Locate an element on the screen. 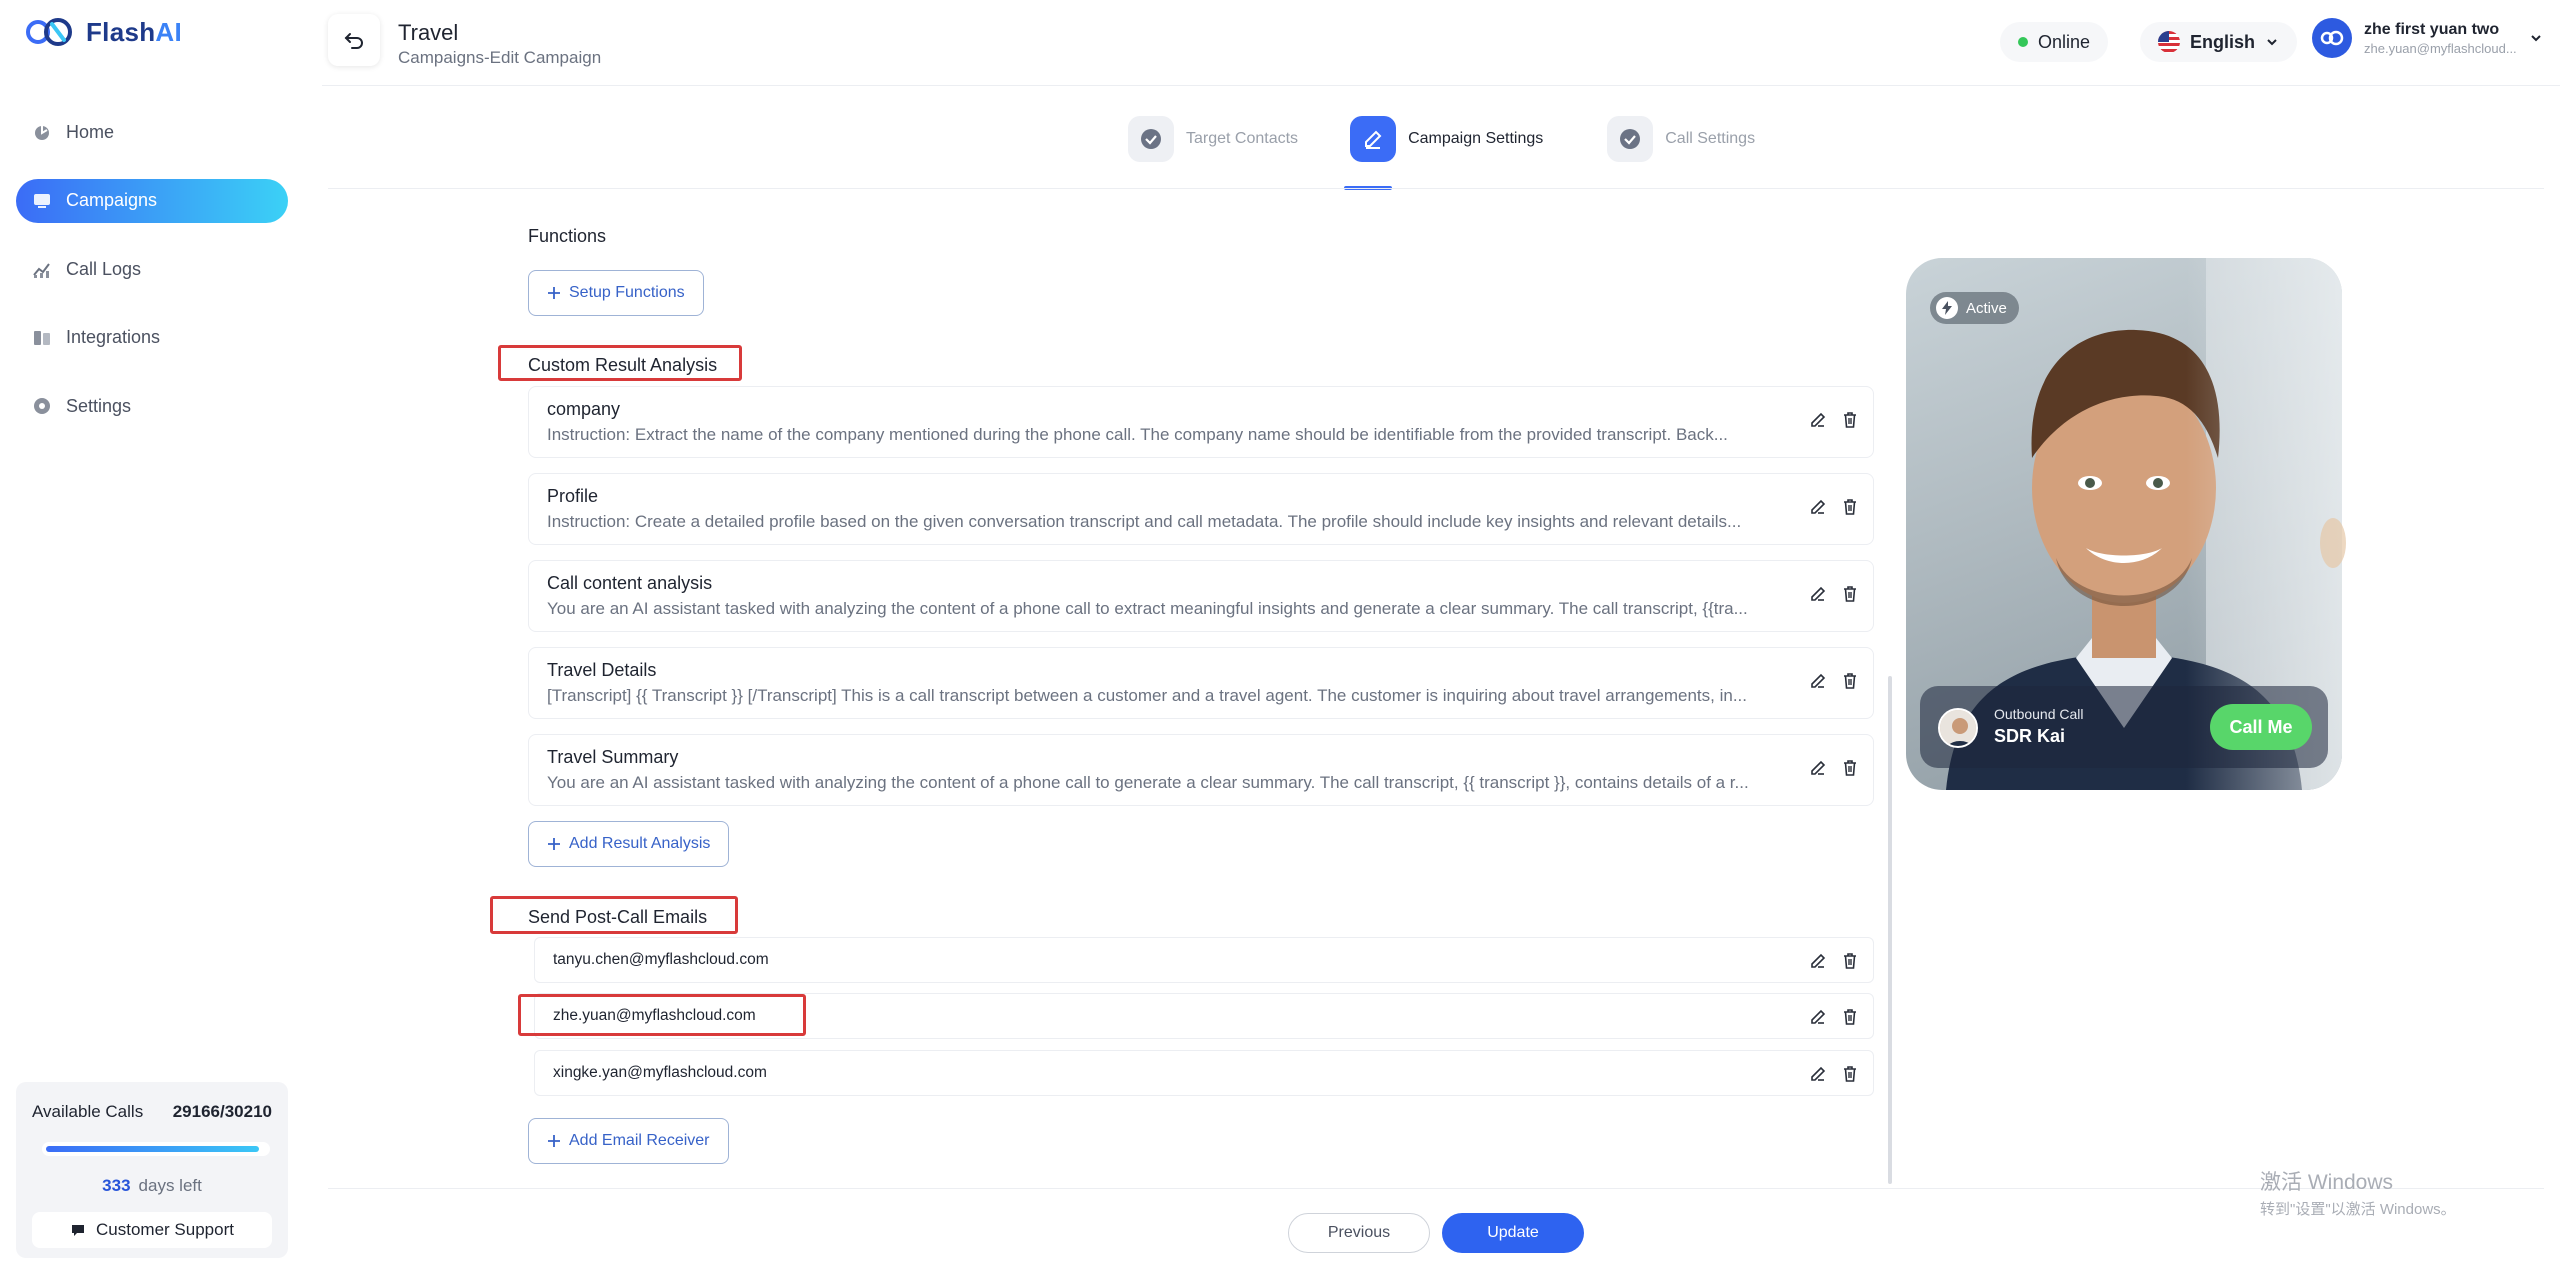 The height and width of the screenshot is (1271, 2560). customer-support-button: Customer Support is located at coordinates (152, 1230).